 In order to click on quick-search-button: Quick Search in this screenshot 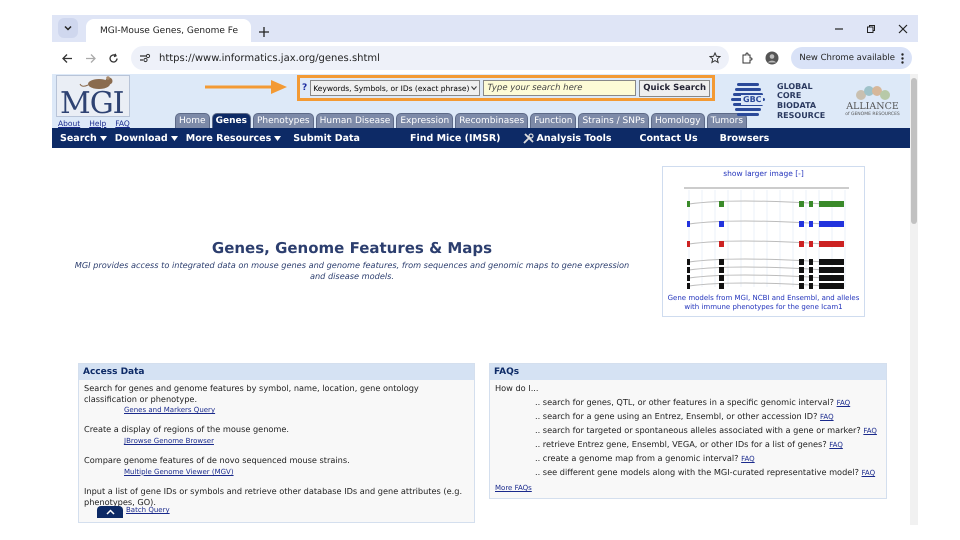, I will do `click(674, 88)`.